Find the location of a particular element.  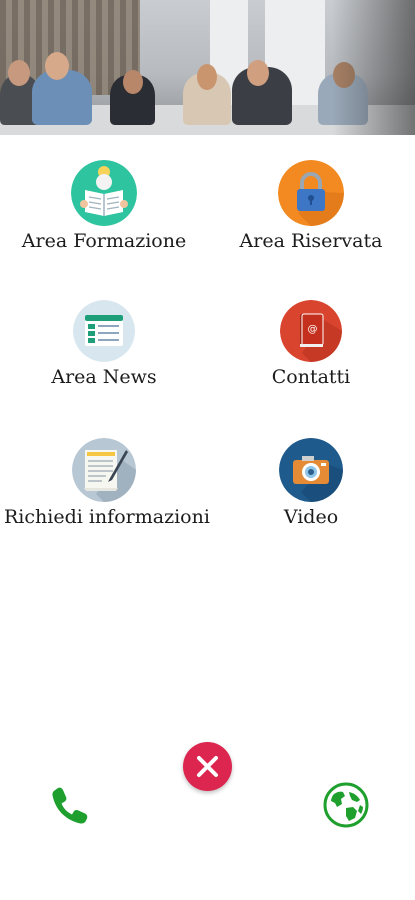

menu-item-contatti: @ Contatti is located at coordinates (311, 344).